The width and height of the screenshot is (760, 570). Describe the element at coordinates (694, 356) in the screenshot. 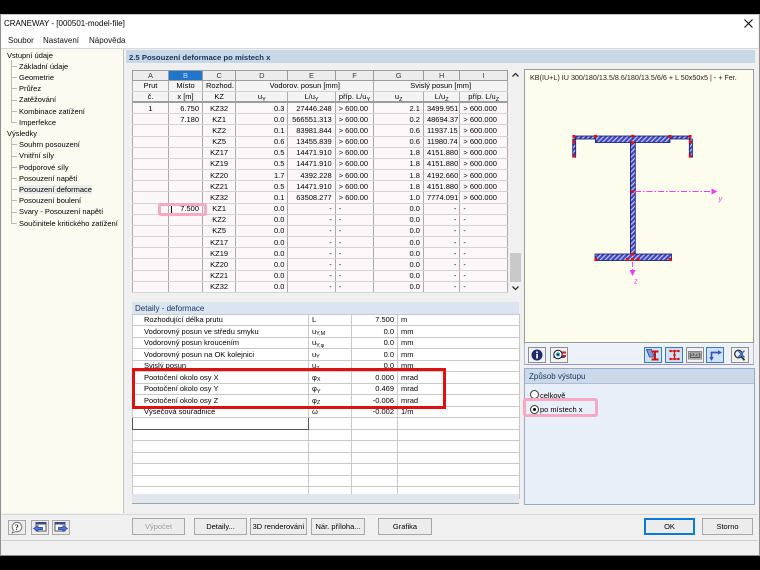

I see `svg-text: 123` at that location.